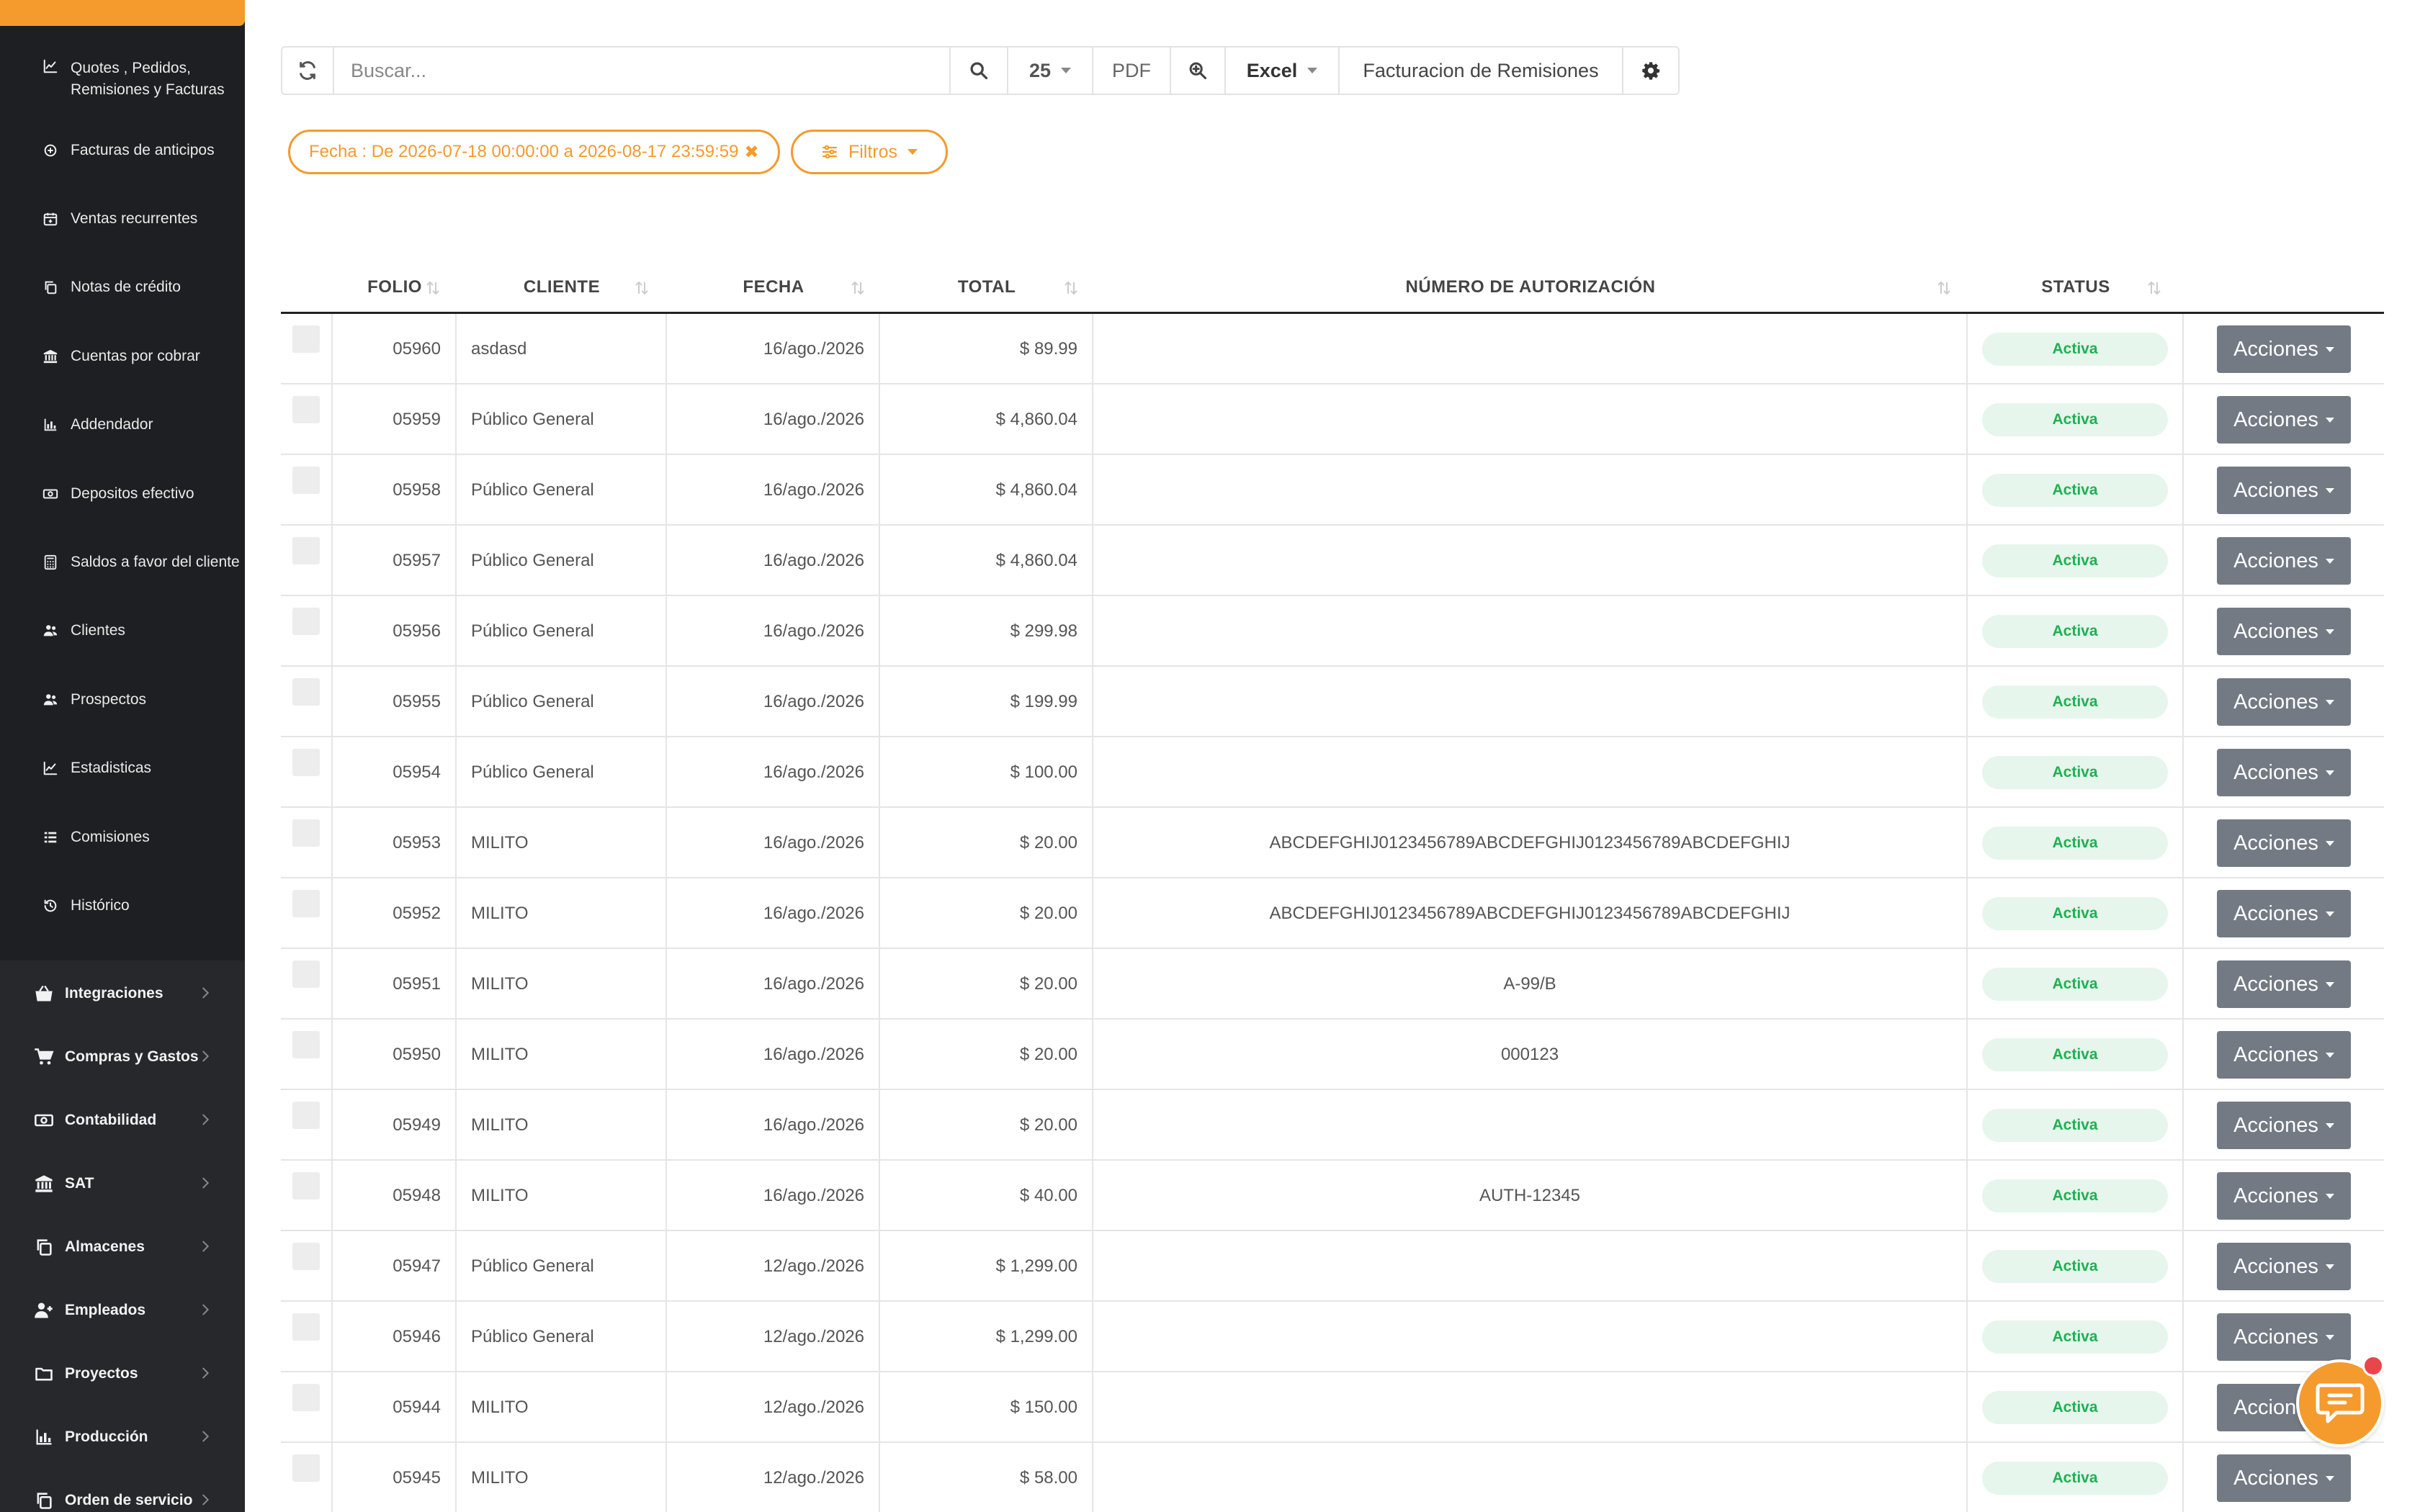  Describe the element at coordinates (123, 287) in the screenshot. I see `sidebar-subitem: Notas de crédito` at that location.